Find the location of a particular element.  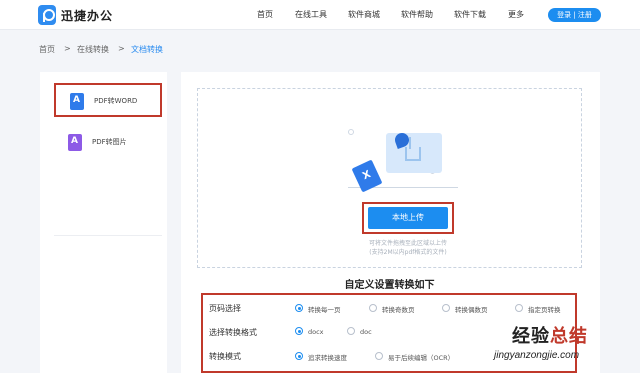

app-logo-icon is located at coordinates (47, 15).